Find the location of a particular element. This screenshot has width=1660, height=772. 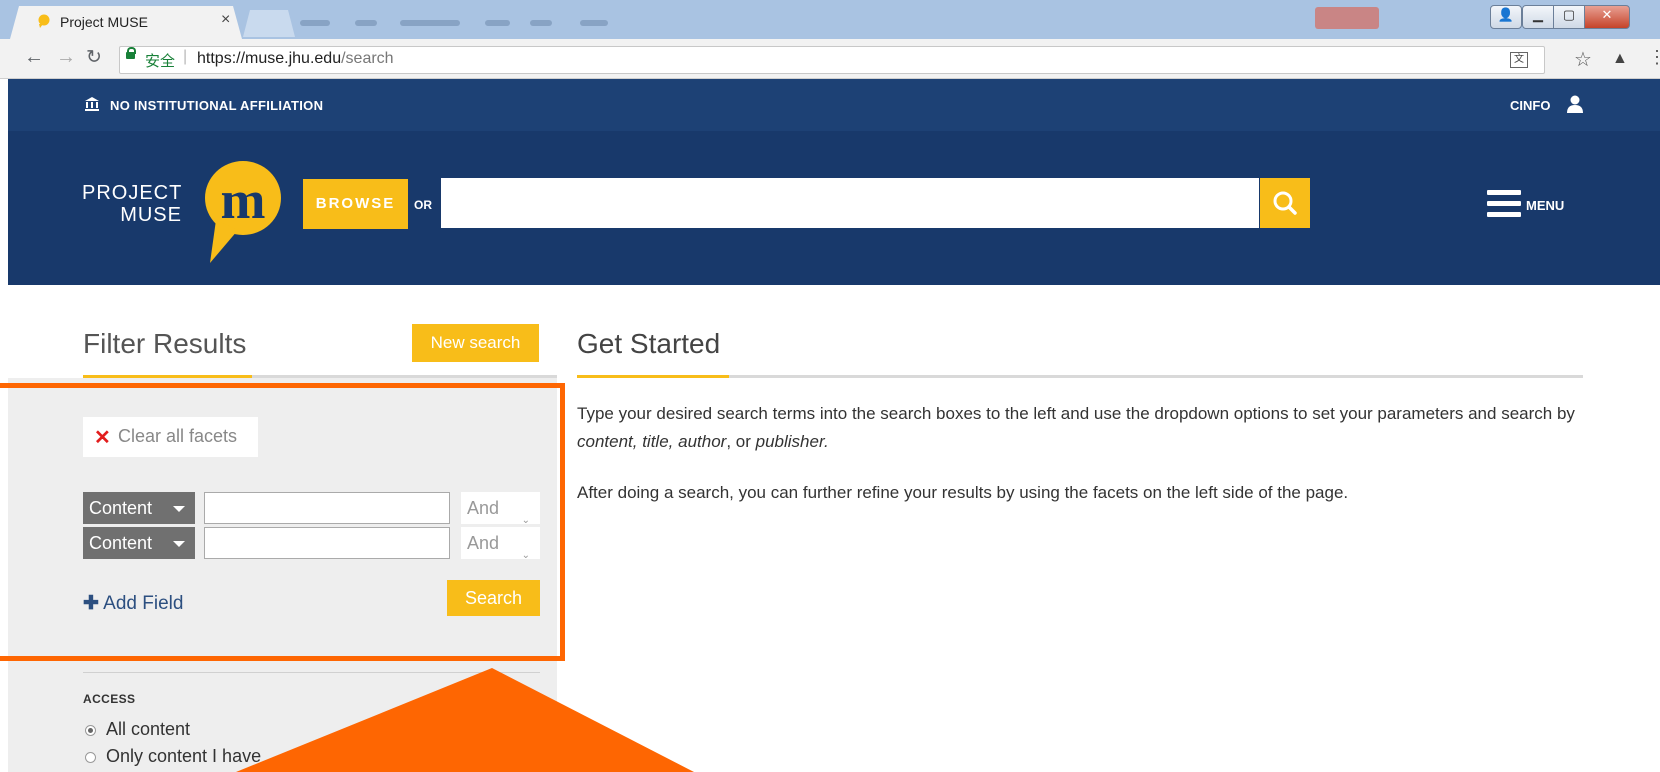

tab-close-icon: × is located at coordinates (225, 20).